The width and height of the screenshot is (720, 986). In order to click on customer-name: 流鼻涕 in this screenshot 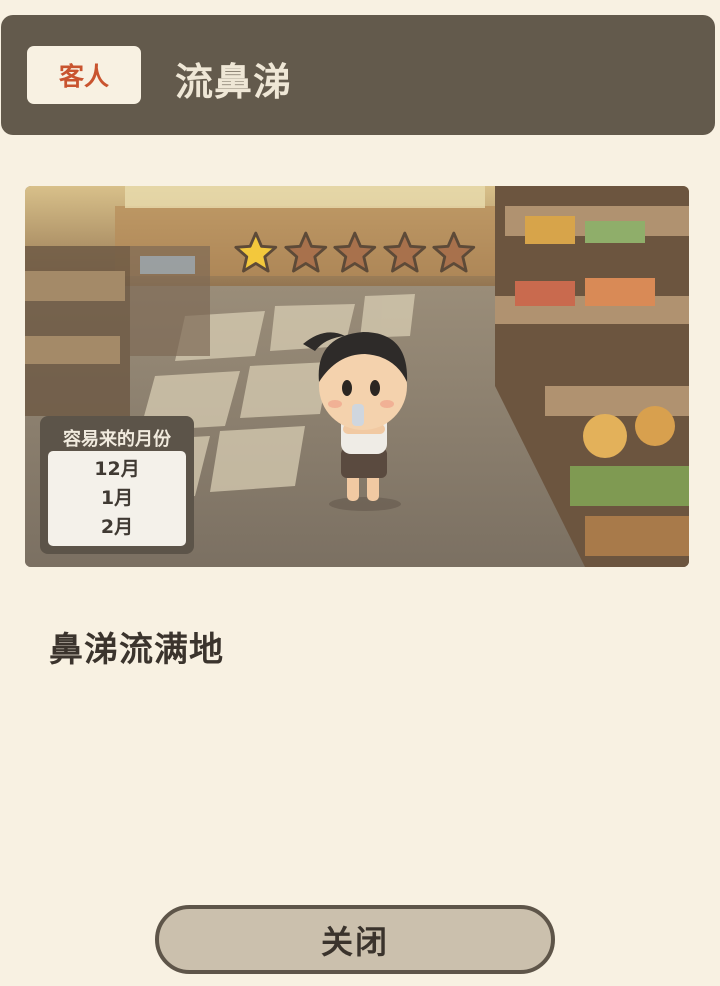, I will do `click(234, 82)`.